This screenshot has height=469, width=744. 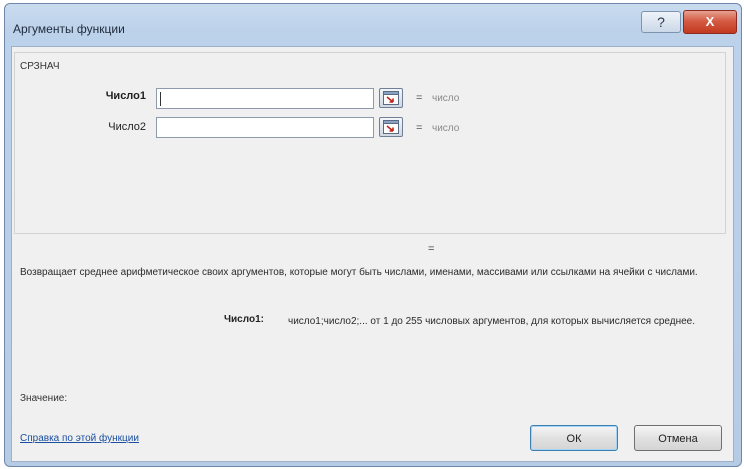 What do you see at coordinates (265, 98) in the screenshot?
I see `arg1-input` at bounding box center [265, 98].